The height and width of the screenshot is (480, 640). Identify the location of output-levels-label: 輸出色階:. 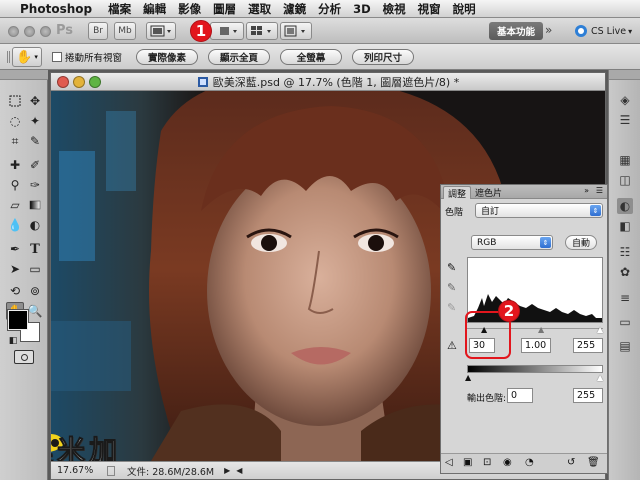
(487, 399).